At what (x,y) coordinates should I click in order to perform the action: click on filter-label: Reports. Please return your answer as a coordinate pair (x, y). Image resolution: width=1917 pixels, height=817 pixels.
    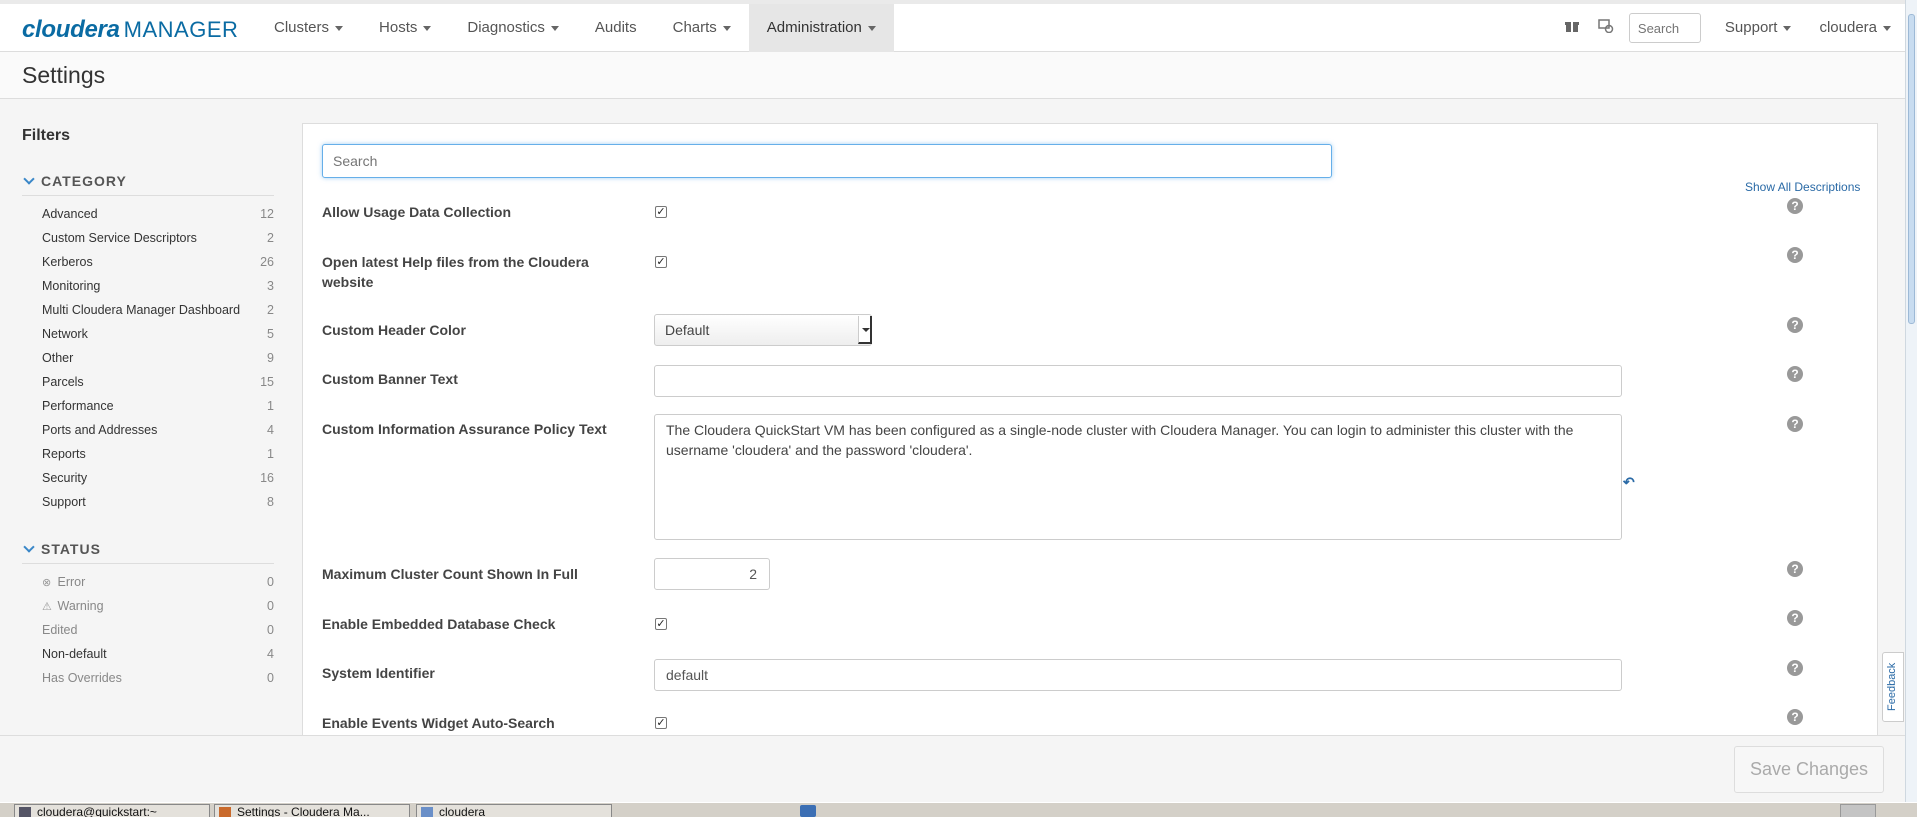
    Looking at the image, I should click on (64, 454).